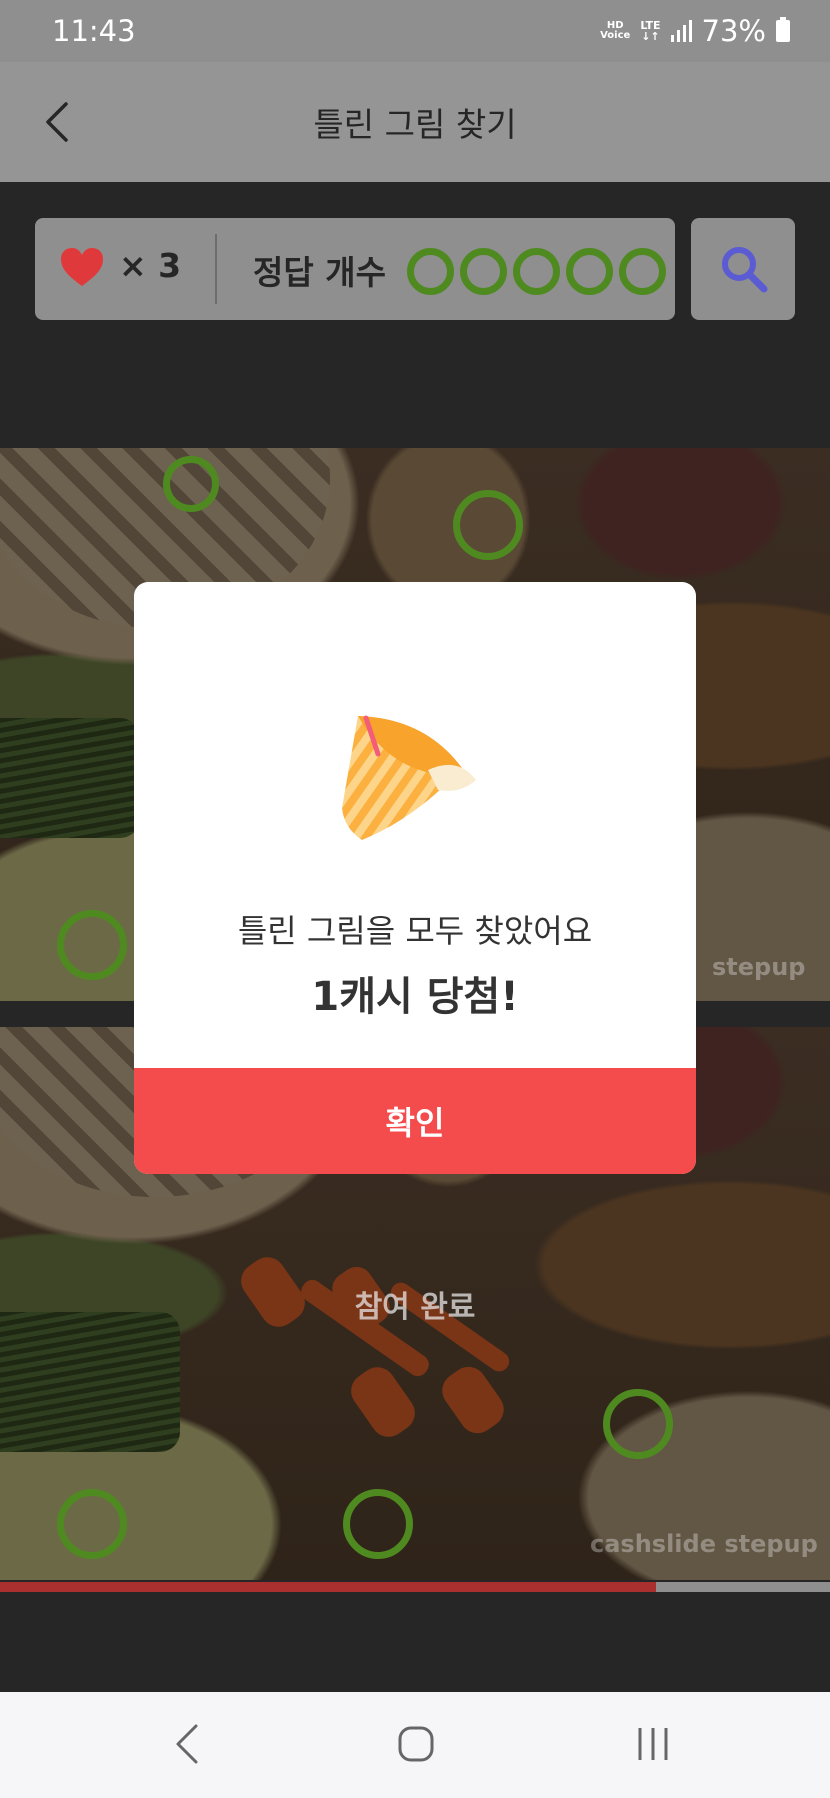 This screenshot has width=830, height=1798. What do you see at coordinates (409, 777) in the screenshot?
I see `party-popper-icon` at bounding box center [409, 777].